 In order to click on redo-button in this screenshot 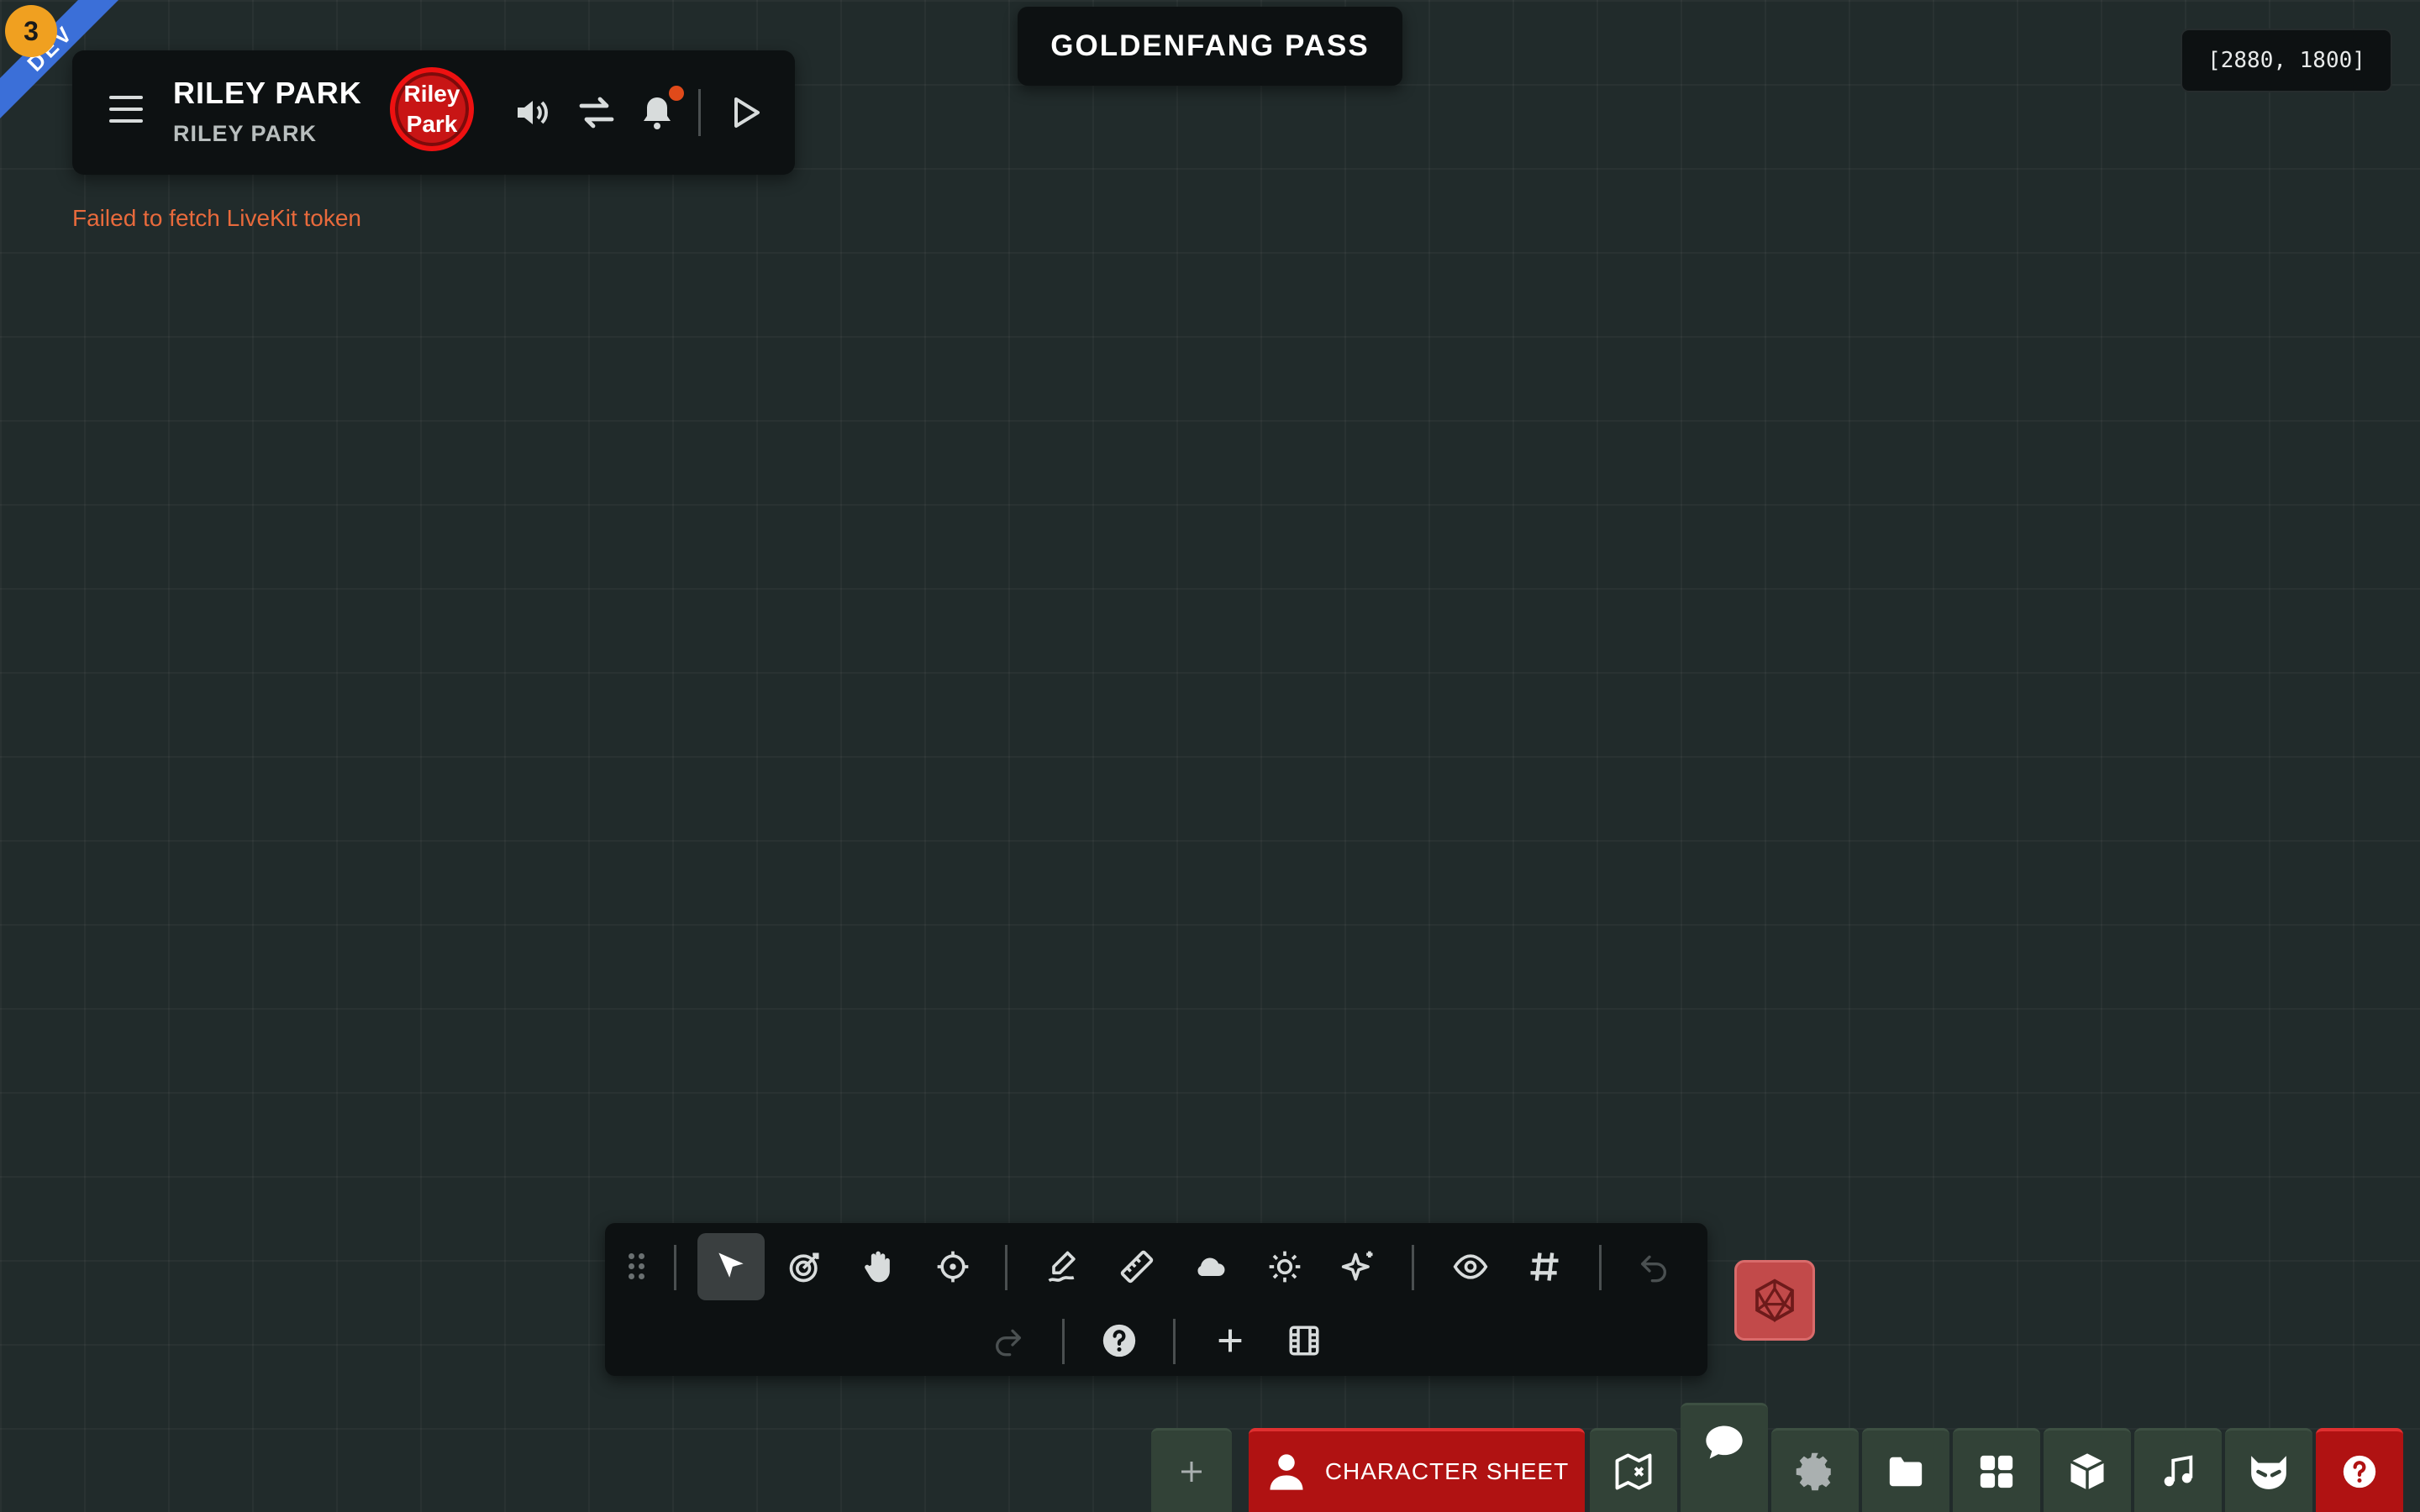, I will do `click(1008, 1340)`.